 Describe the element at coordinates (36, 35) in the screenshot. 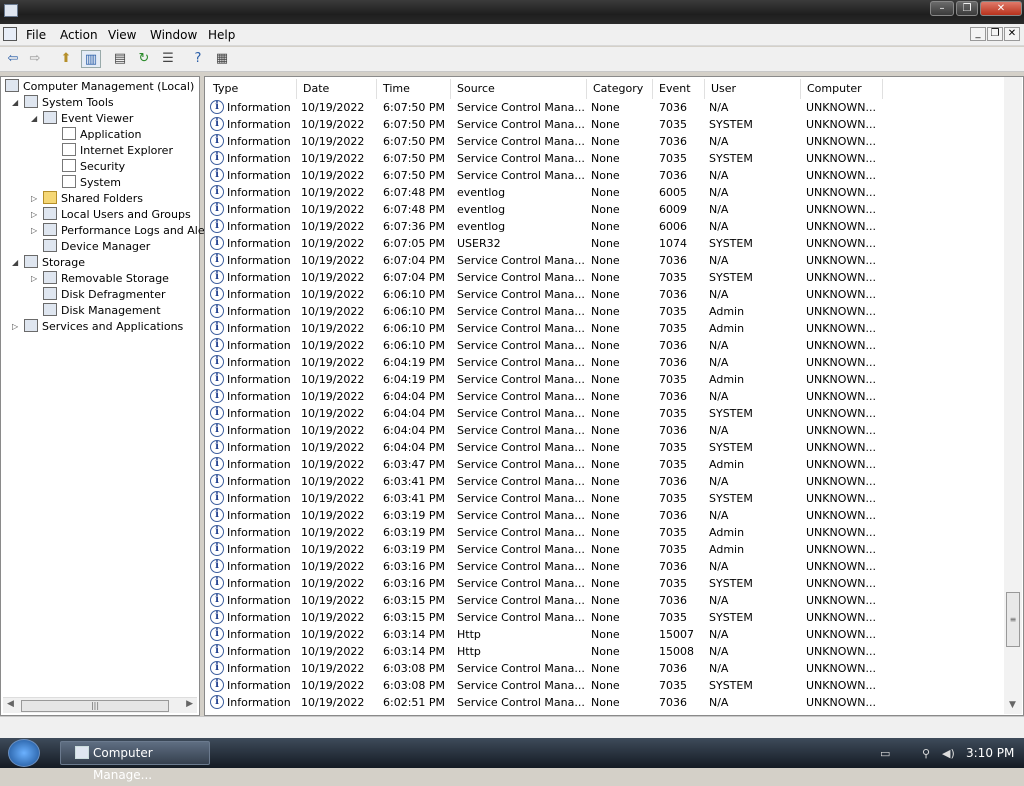

I see `menu-file: File` at that location.